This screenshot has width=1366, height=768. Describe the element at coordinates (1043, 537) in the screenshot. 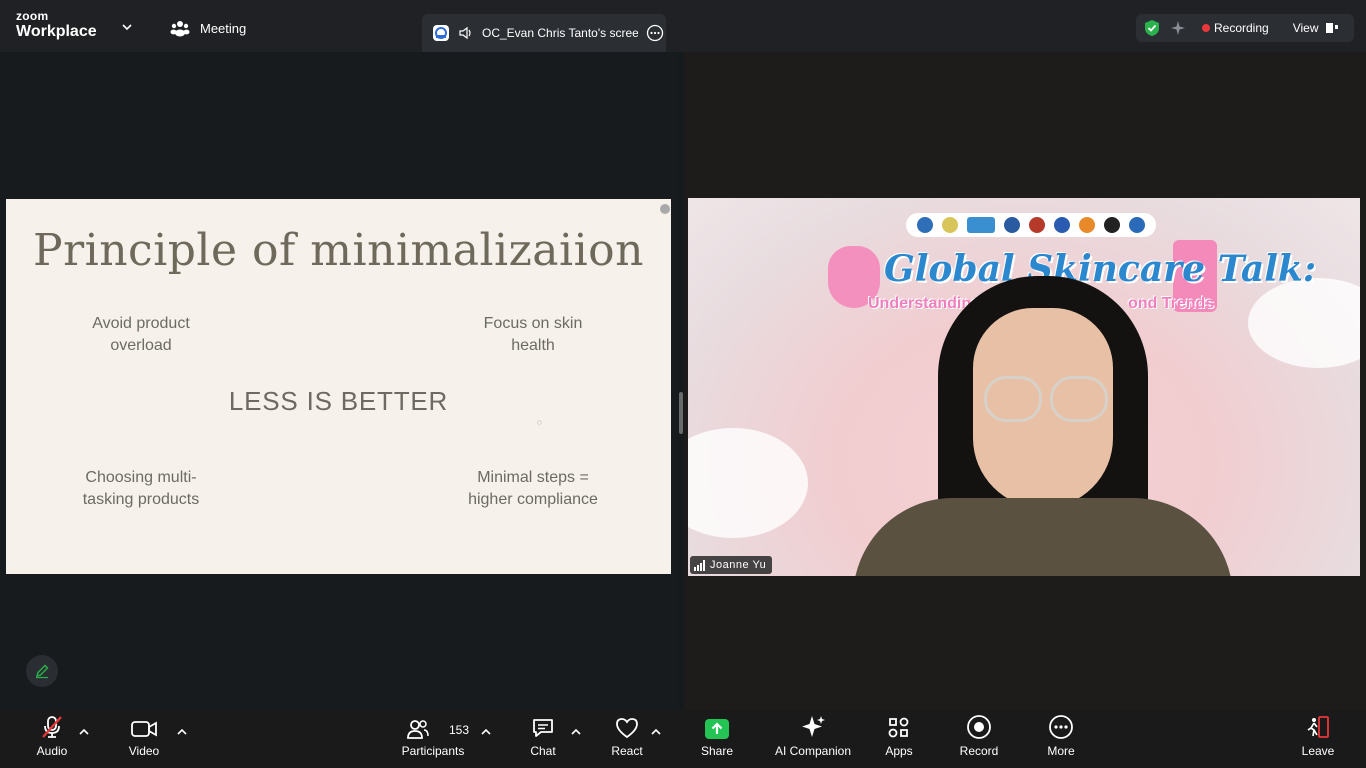

I see `speaker-sweater` at that location.